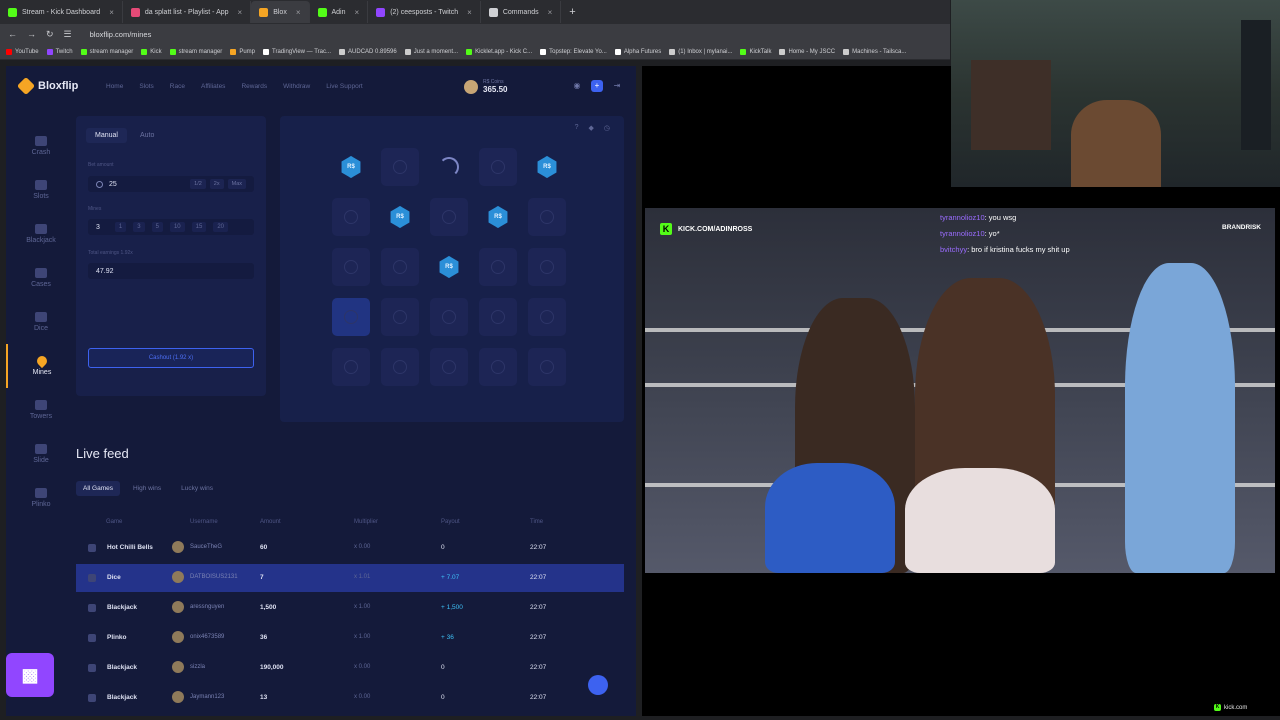  I want to click on feed-row: Hot Chilli Bells SauceTheG 60 x 0.00 0 22:07, so click(350, 548).